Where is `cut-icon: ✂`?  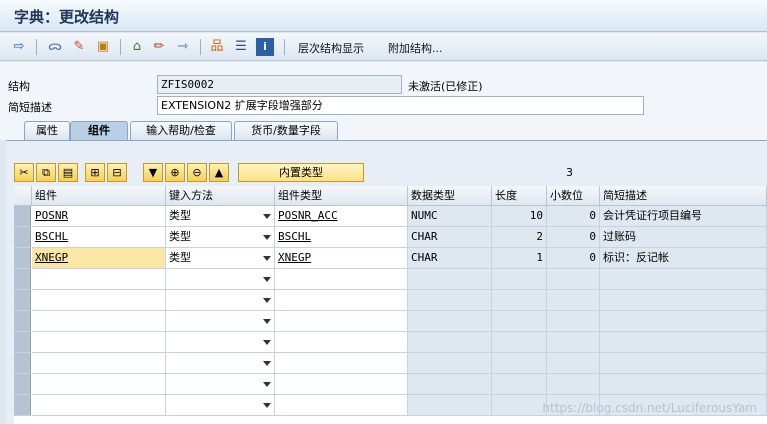
cut-icon: ✂ is located at coordinates (24, 172).